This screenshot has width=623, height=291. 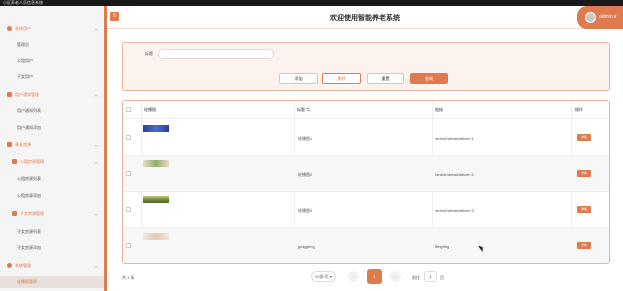 I want to click on pager-goto-label: 前往, so click(x=416, y=277).